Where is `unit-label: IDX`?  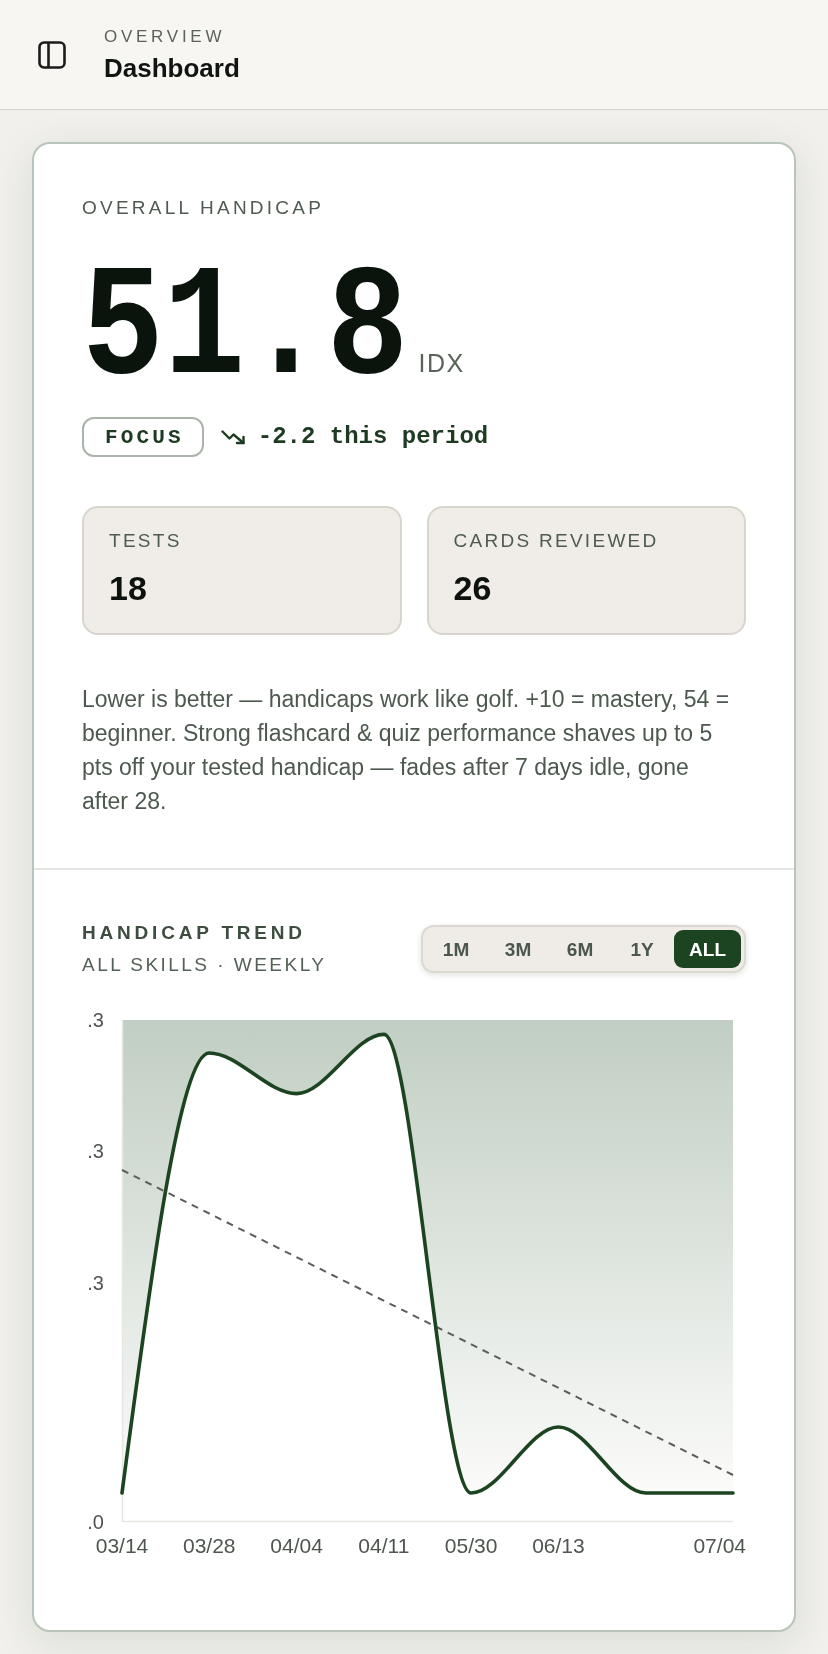
unit-label: IDX is located at coordinates (441, 363).